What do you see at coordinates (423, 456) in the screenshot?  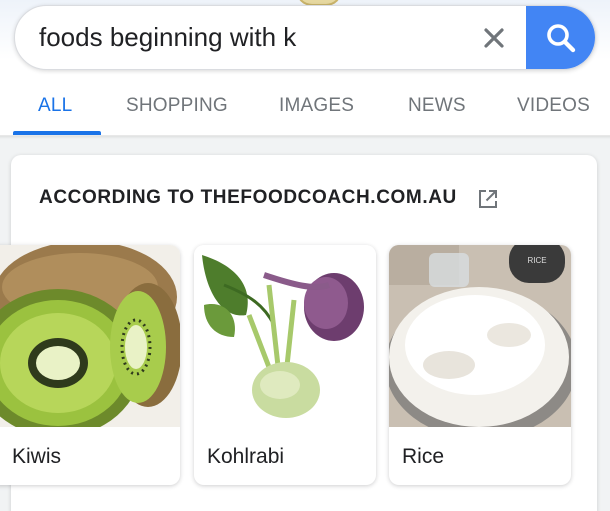 I see `food-label-rice: Rice` at bounding box center [423, 456].